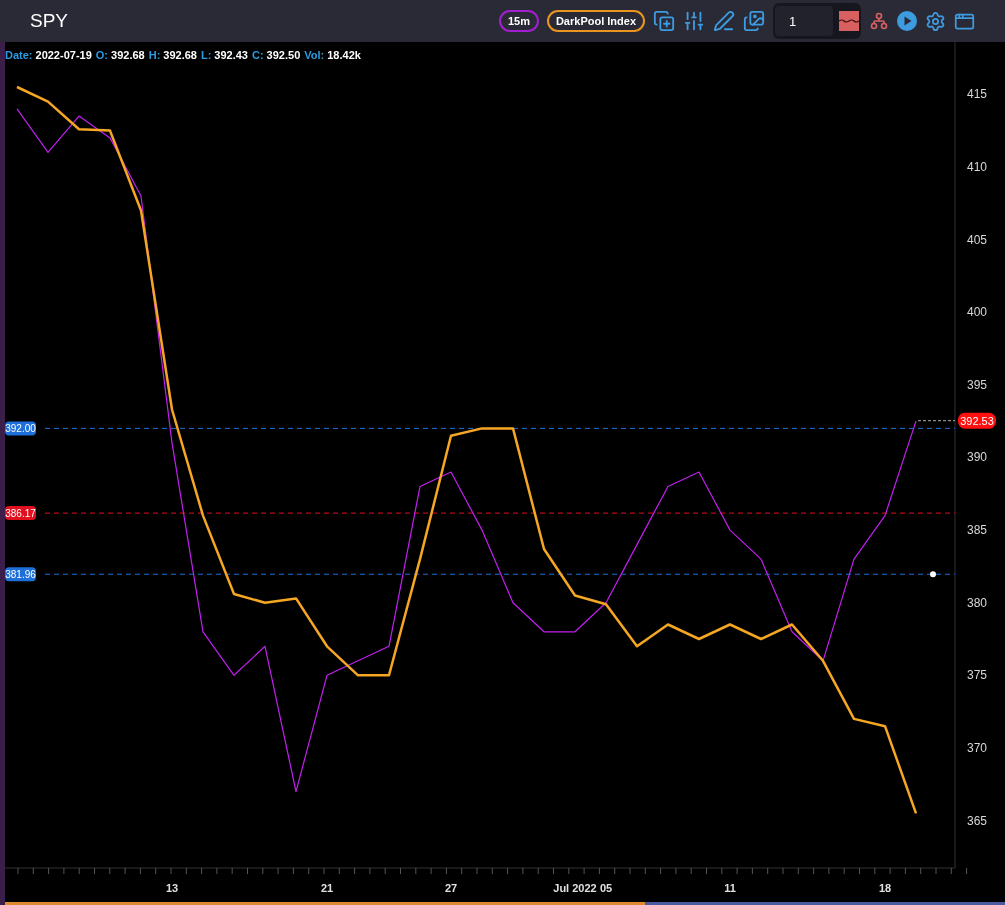  I want to click on last-price-tag: 392.53, so click(977, 420).